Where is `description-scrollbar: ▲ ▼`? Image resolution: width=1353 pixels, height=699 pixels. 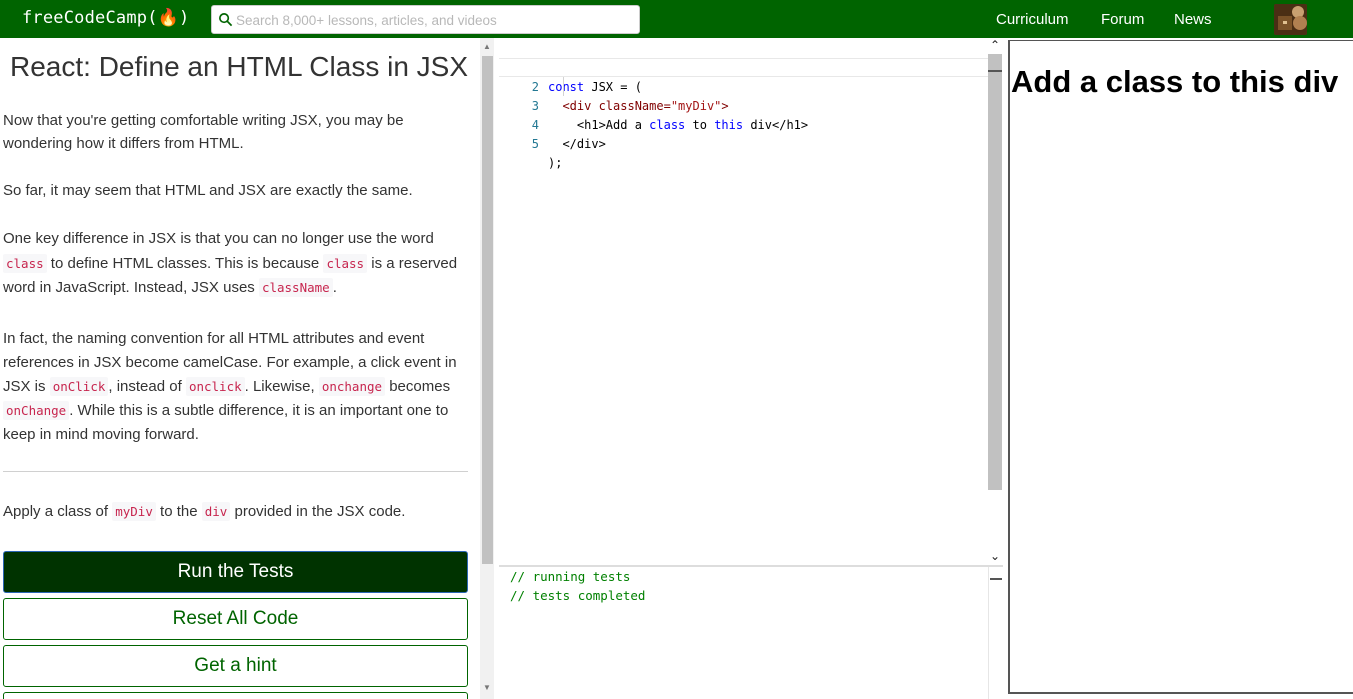
description-scrollbar: ▲ ▼ is located at coordinates (487, 368).